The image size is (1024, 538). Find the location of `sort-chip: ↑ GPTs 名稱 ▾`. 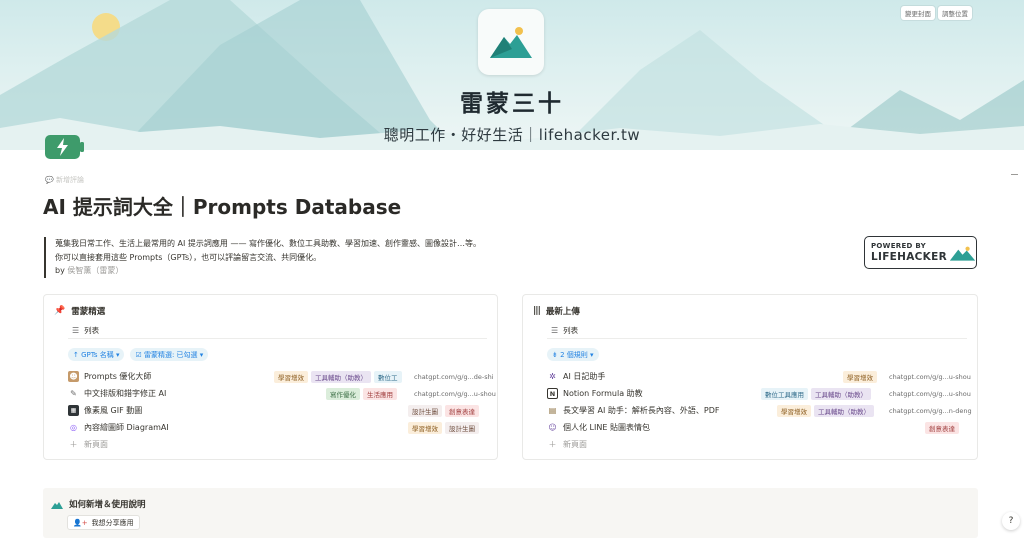

sort-chip: ↑ GPTs 名稱 ▾ is located at coordinates (96, 354).